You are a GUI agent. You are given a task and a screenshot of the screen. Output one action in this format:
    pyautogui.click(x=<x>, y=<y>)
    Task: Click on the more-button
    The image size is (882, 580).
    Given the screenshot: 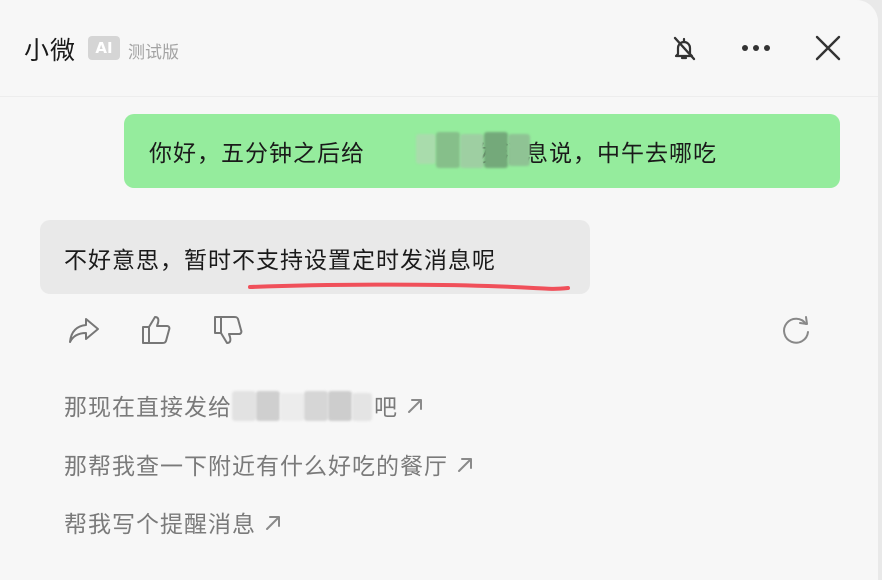 What is the action you would take?
    pyautogui.click(x=756, y=48)
    